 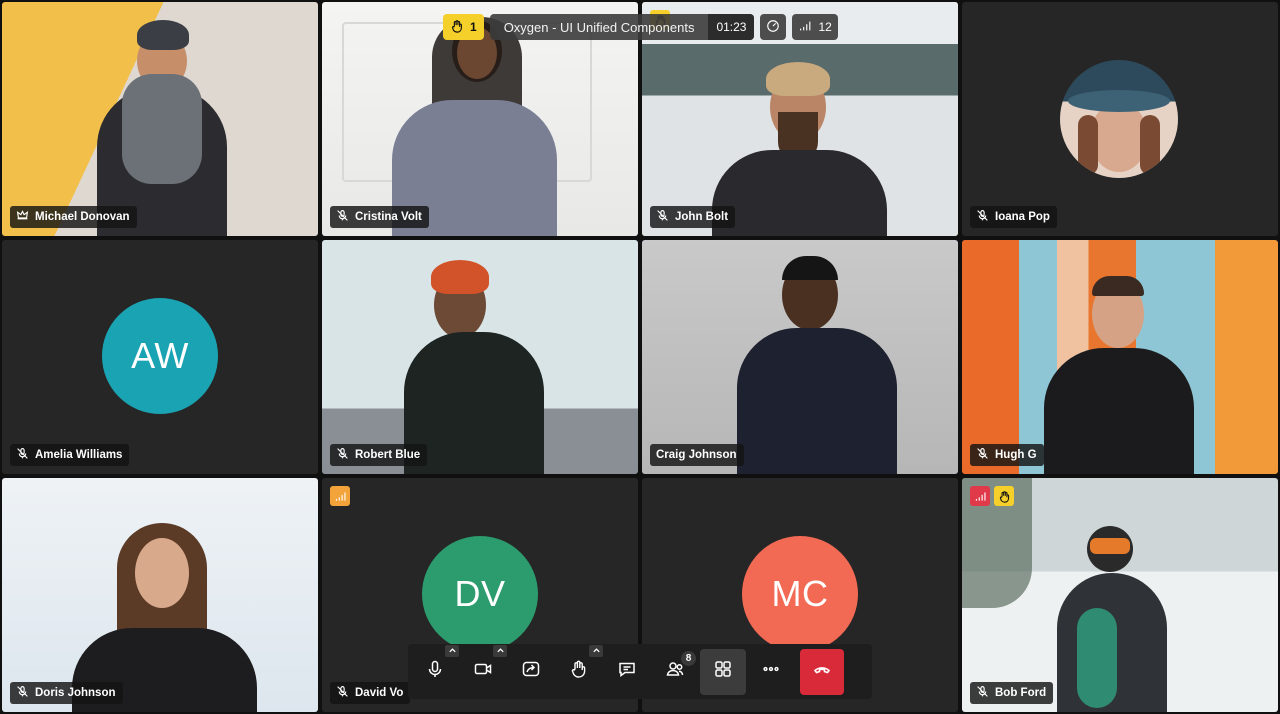 I want to click on participant-tile-amelia-williams: AW Amelia Williams, so click(x=160, y=357).